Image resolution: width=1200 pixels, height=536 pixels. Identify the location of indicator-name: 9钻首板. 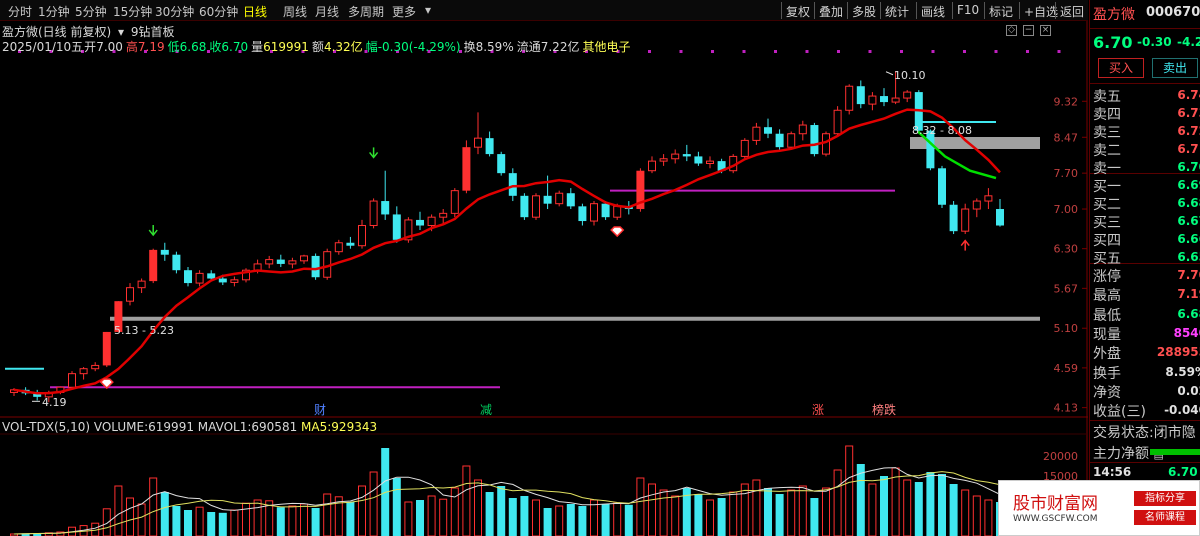
(153, 32).